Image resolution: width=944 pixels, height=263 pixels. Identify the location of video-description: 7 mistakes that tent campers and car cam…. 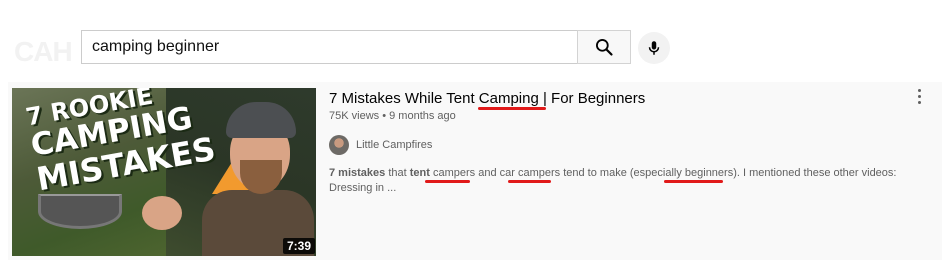
(626, 181).